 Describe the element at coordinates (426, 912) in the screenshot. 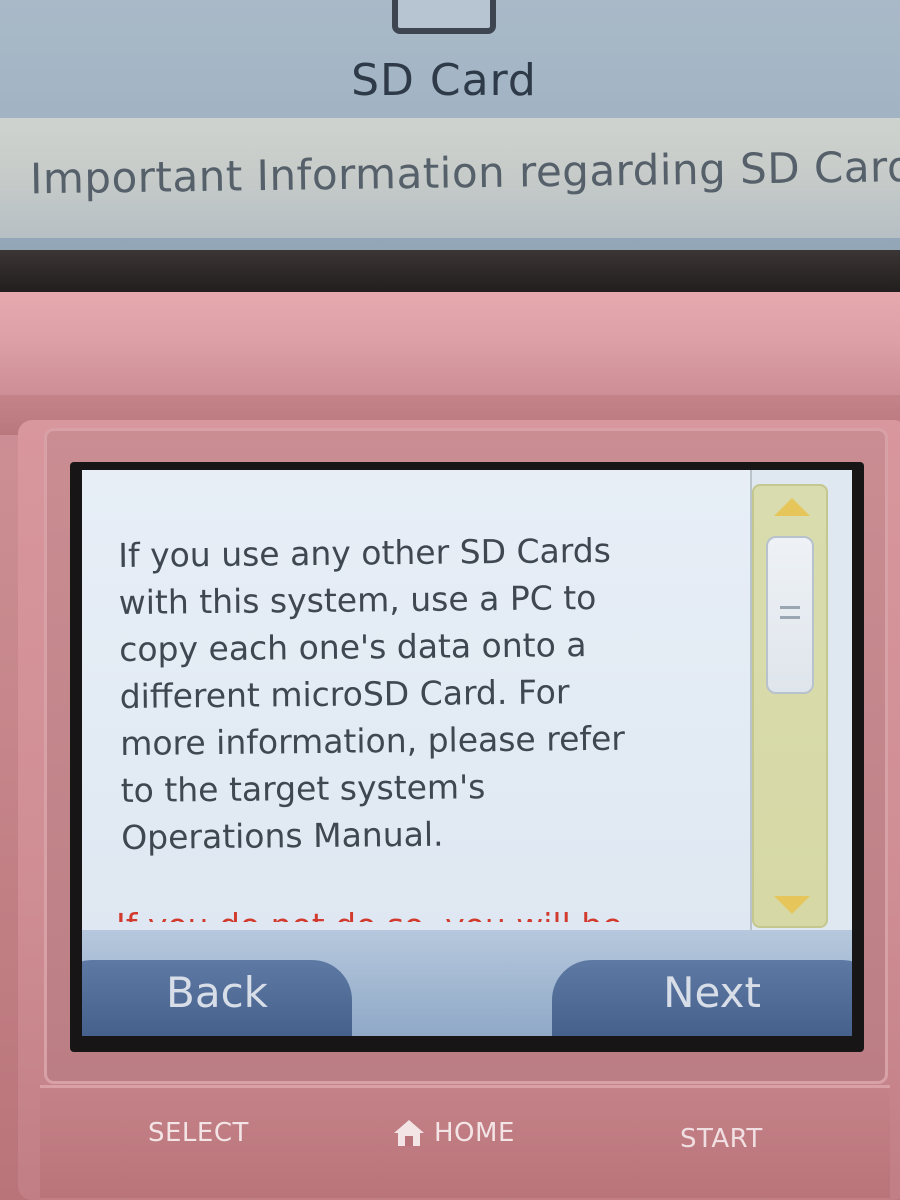

I see `warning-text: If you do not do so, you will be` at that location.